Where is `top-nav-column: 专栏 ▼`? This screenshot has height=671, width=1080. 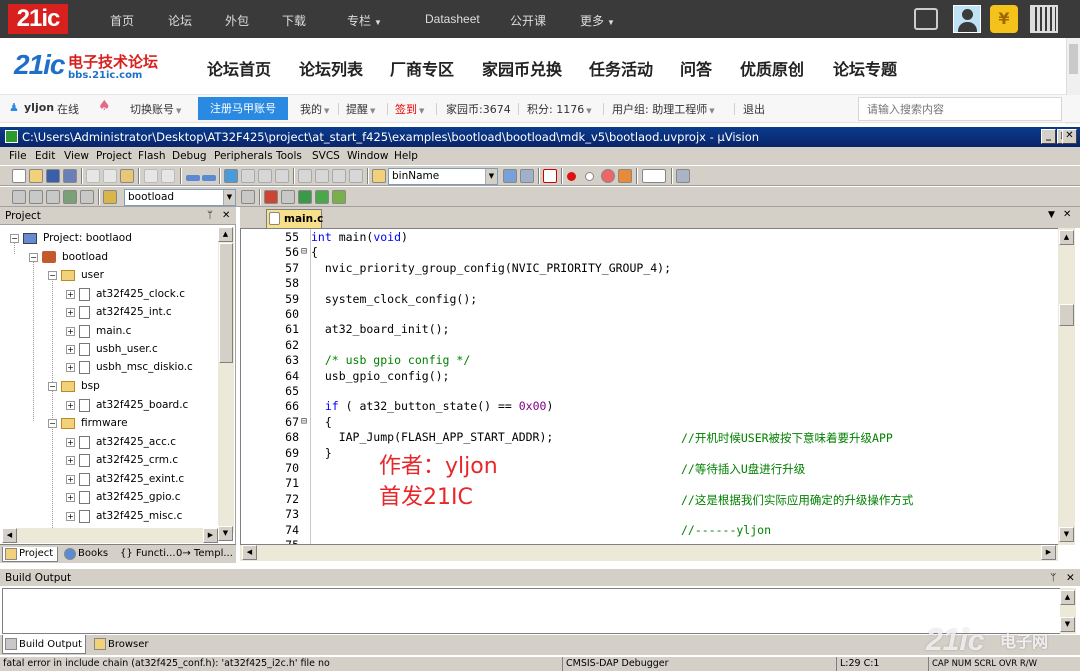
top-nav-column: 专栏 ▼ is located at coordinates (364, 20).